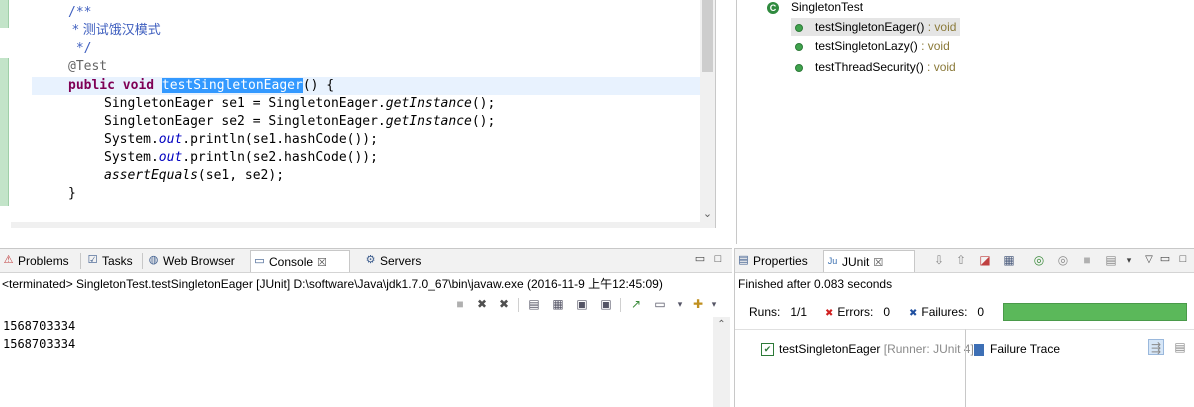 Image resolution: width=1194 pixels, height=407 pixels. What do you see at coordinates (867, 349) in the screenshot?
I see `test-tree-item: ✔ testSingletonEager [Runner: JUnit 4]` at bounding box center [867, 349].